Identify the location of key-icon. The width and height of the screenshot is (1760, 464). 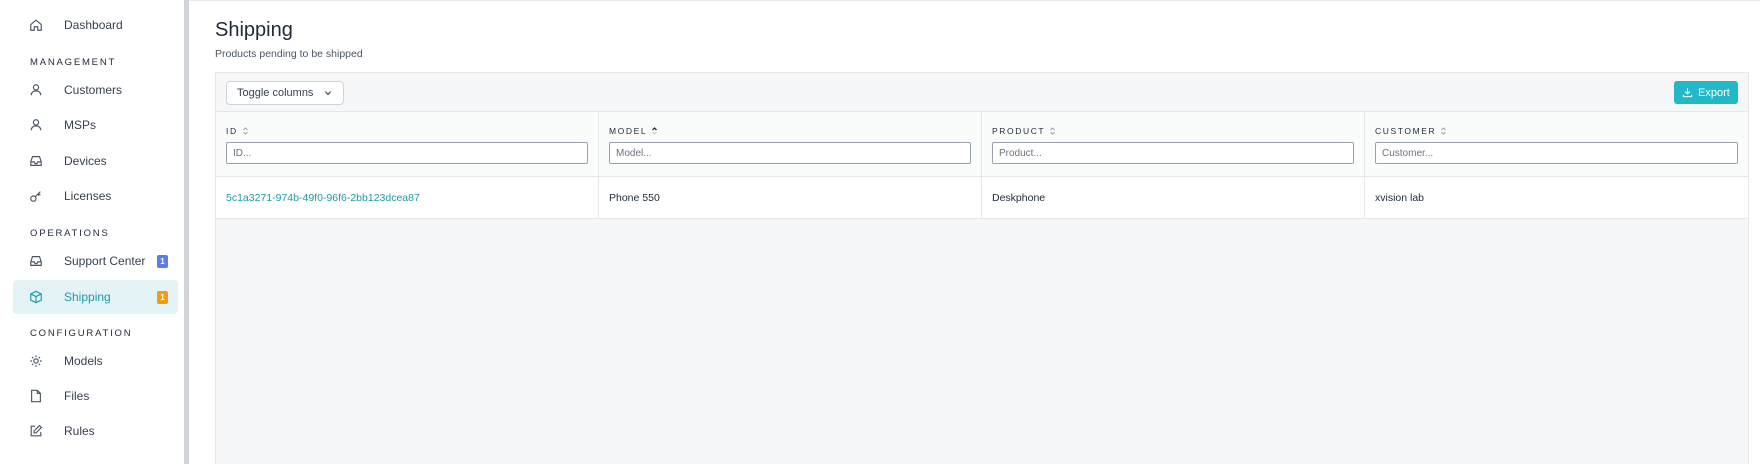
(35, 196).